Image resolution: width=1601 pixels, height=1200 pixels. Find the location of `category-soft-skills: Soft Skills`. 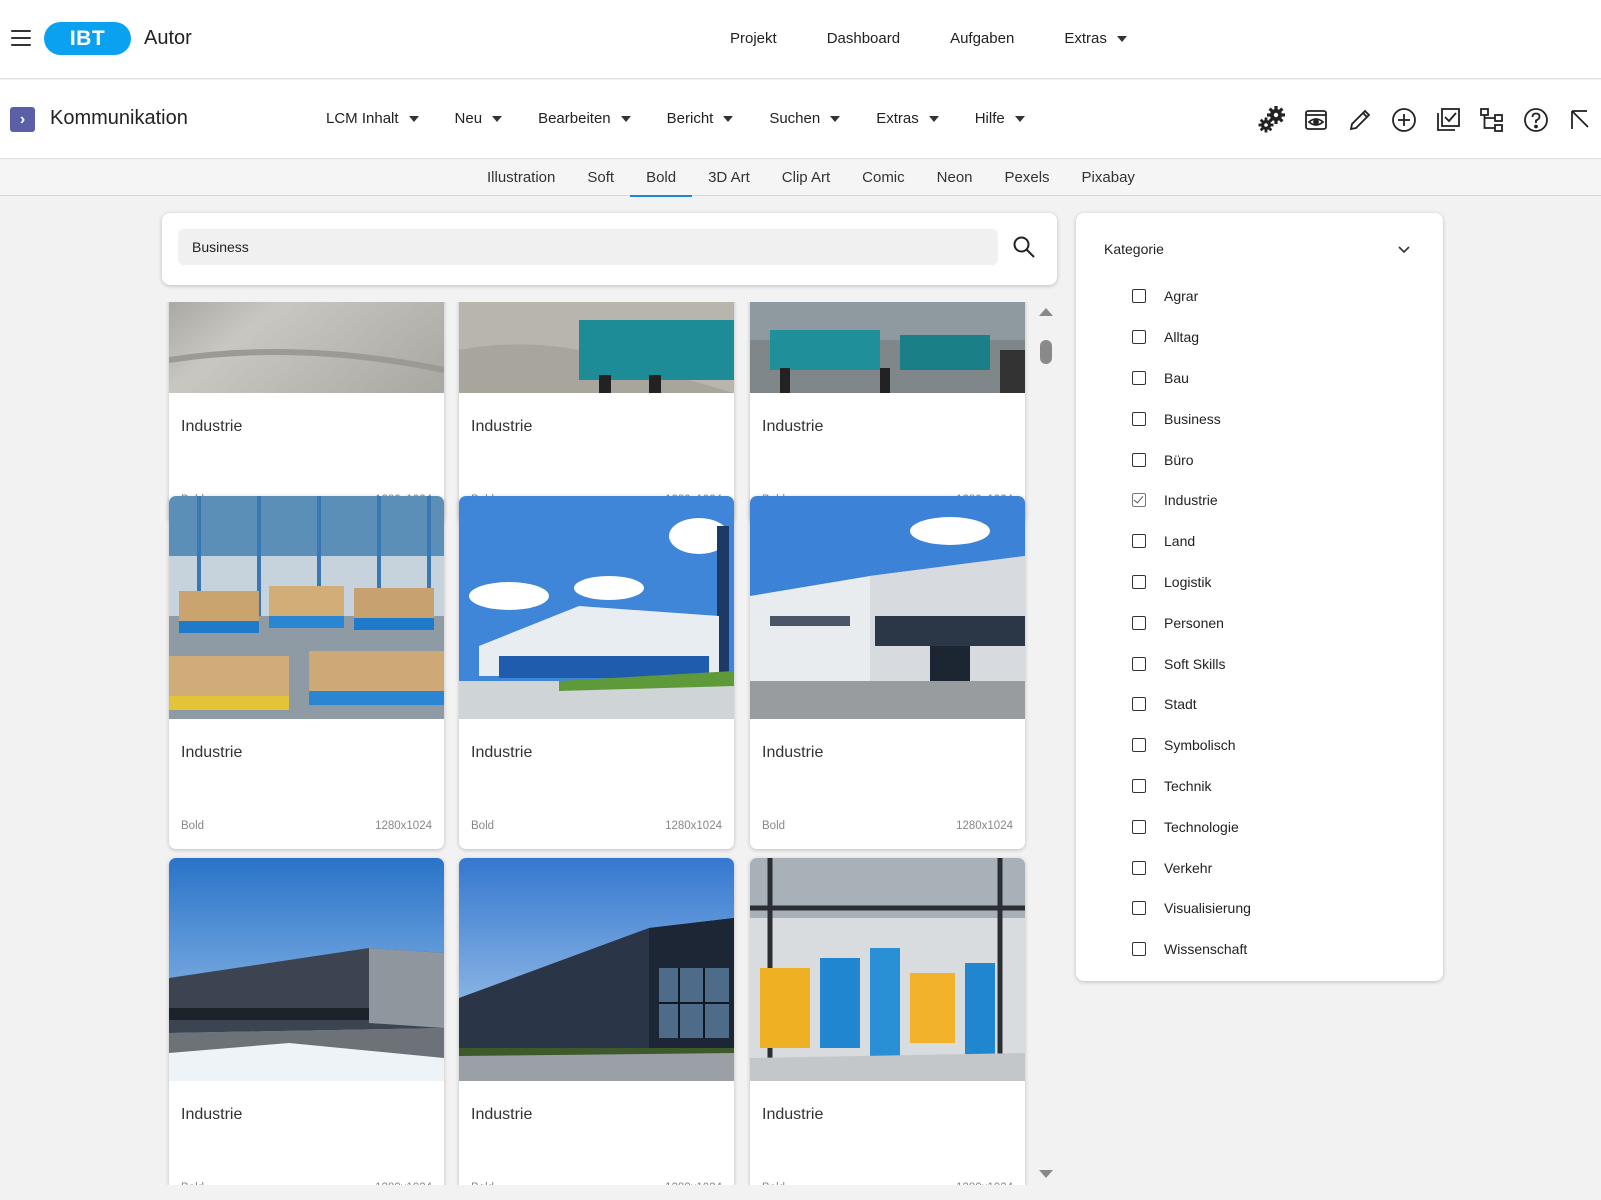

category-soft-skills: Soft Skills is located at coordinates (1191, 663).